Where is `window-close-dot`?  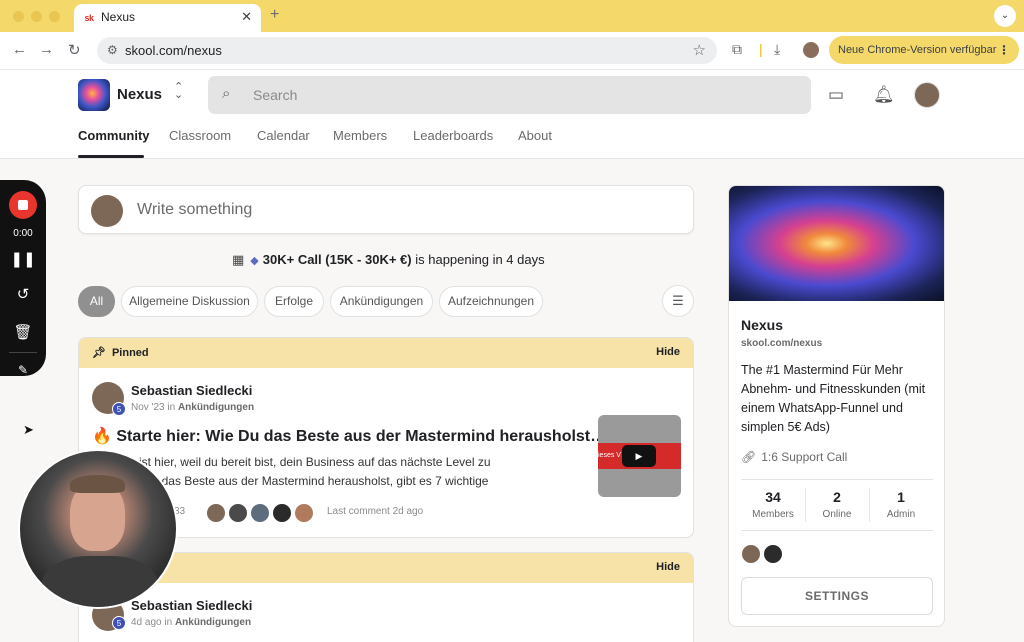 window-close-dot is located at coordinates (18, 16).